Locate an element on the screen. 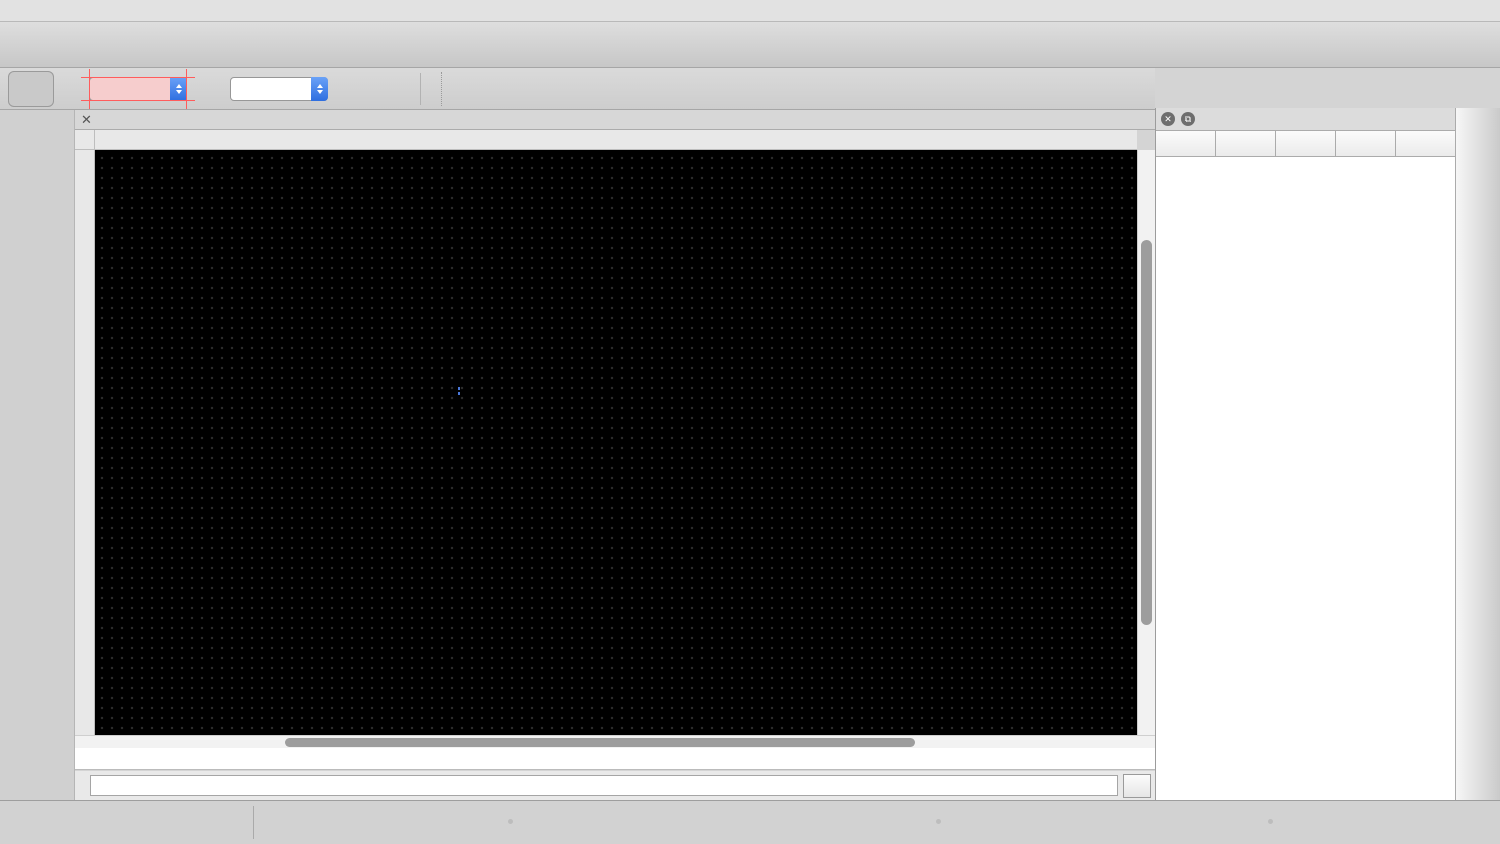  layer-panel-toolbar is located at coordinates (1305, 144).